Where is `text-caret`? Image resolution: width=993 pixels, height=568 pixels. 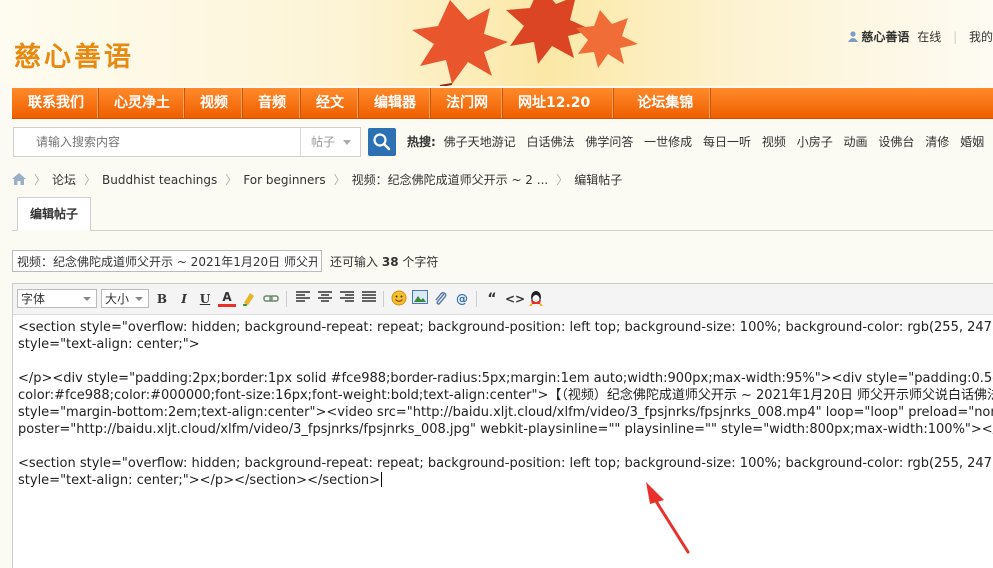
text-caret is located at coordinates (382, 479).